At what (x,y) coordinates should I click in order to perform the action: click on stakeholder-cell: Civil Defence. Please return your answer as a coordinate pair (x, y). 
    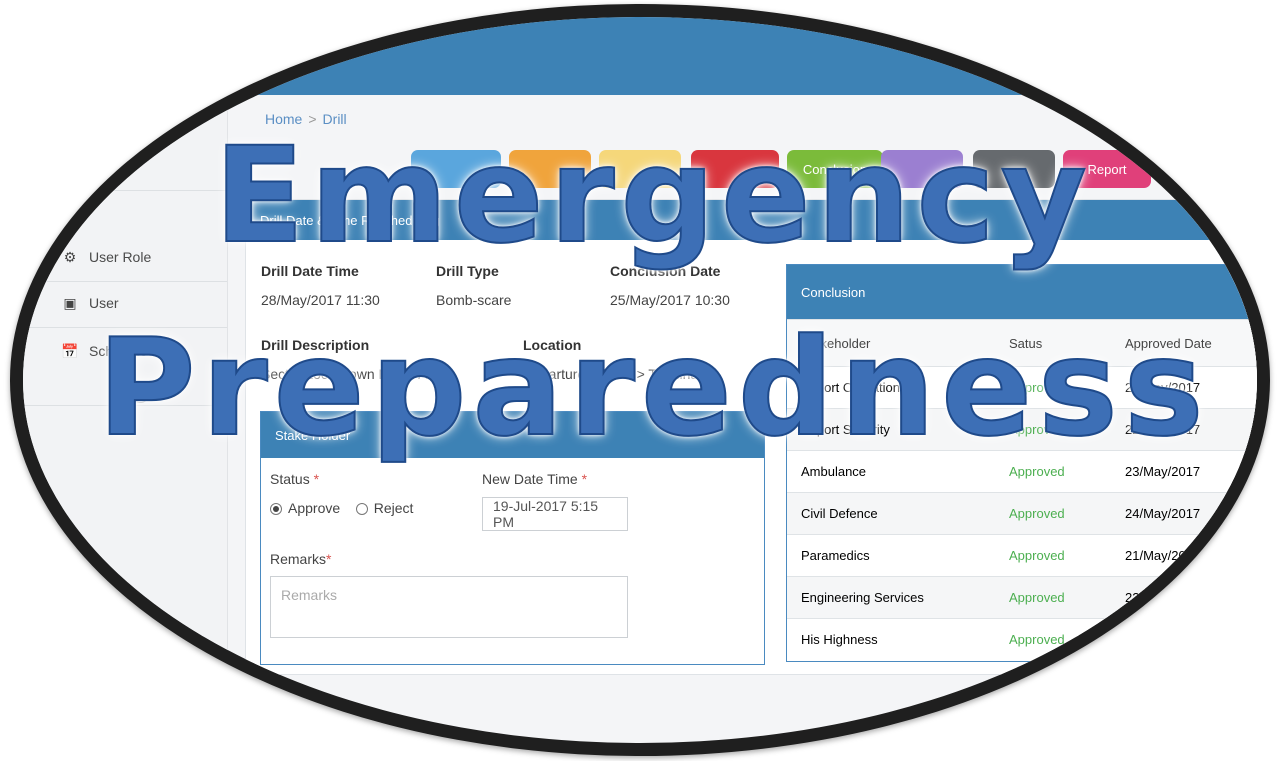
    Looking at the image, I should click on (891, 513).